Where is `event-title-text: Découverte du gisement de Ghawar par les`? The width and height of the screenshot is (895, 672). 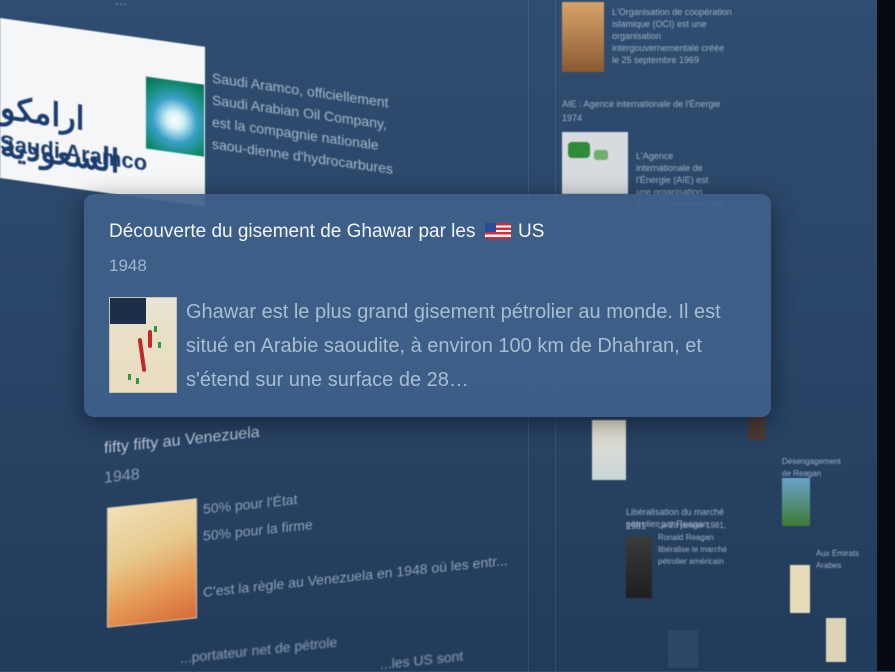 event-title-text: Découverte du gisement de Ghawar par les is located at coordinates (292, 231).